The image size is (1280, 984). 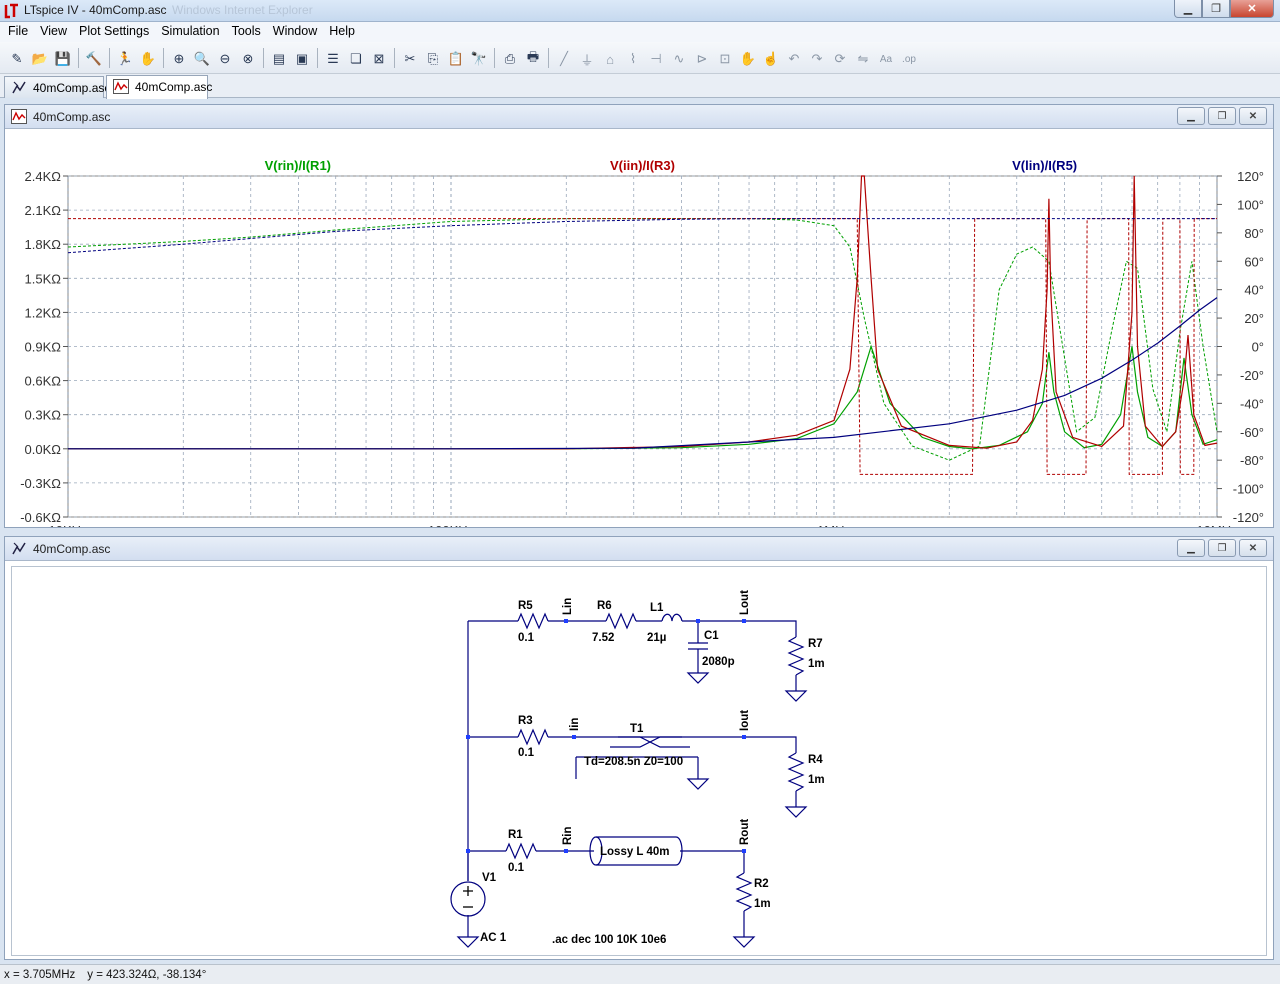 What do you see at coordinates (745, 720) in the screenshot?
I see `net-label-iout: Iout` at bounding box center [745, 720].